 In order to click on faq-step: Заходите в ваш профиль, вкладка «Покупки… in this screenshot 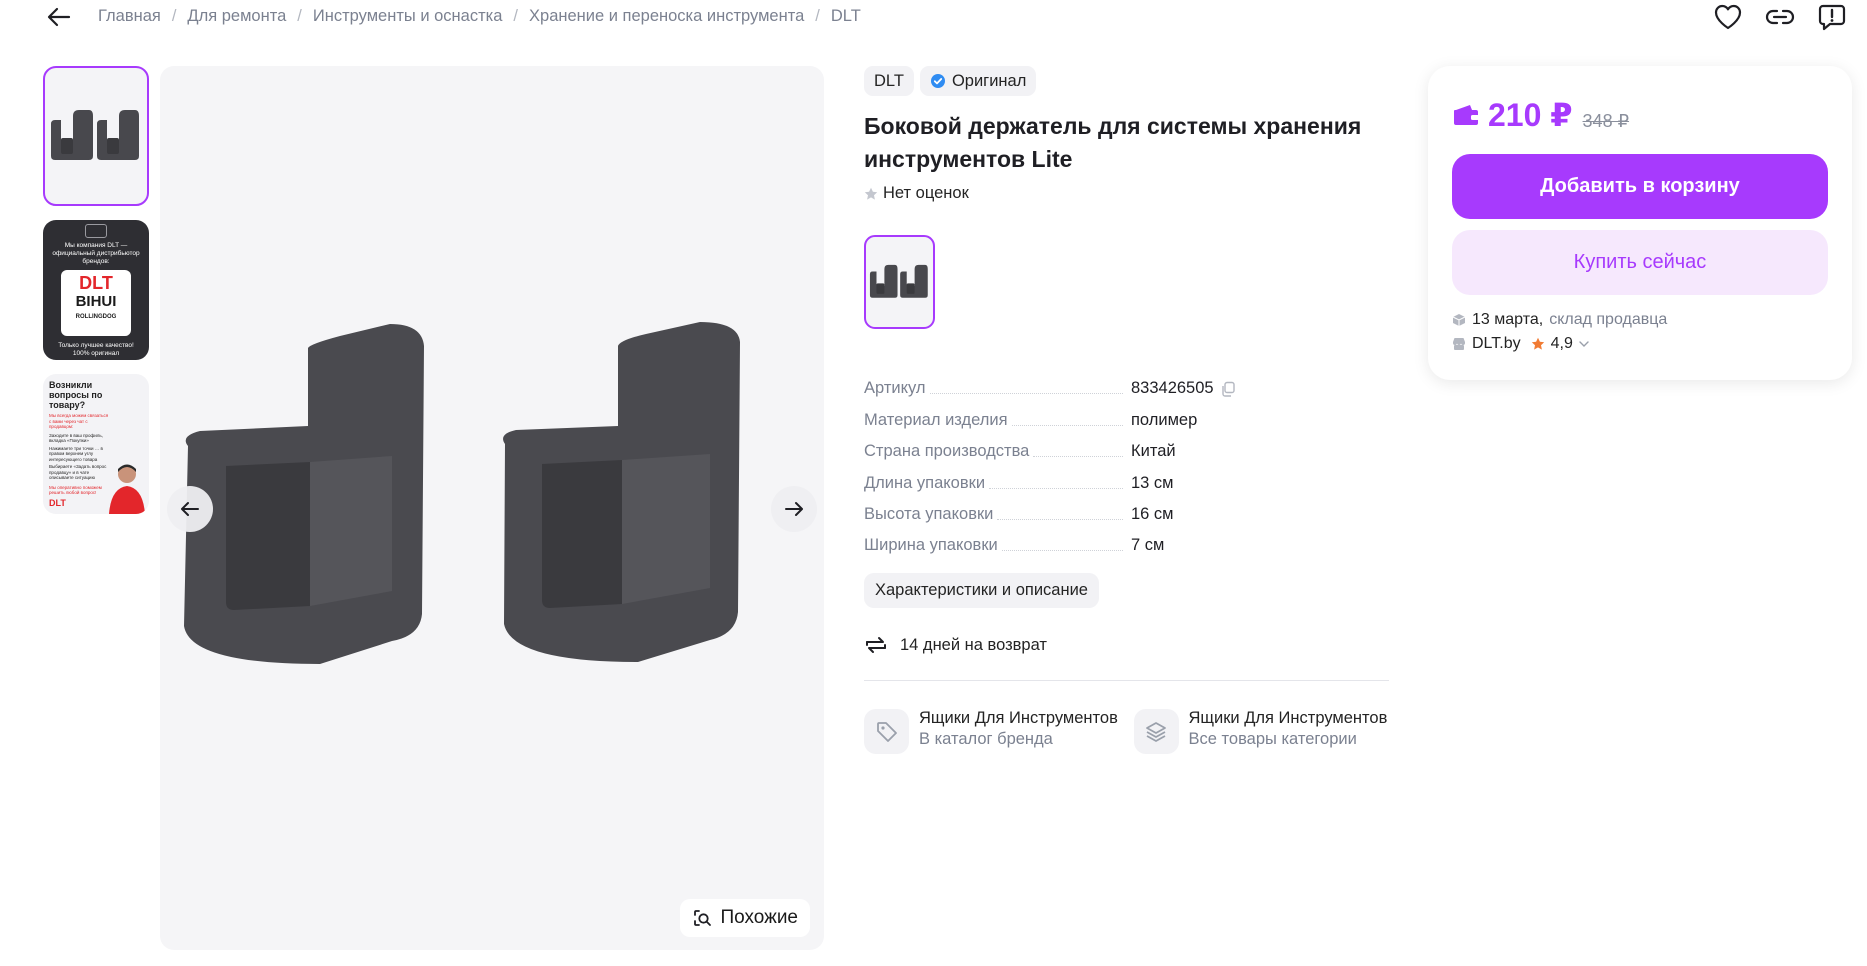, I will do `click(76, 438)`.